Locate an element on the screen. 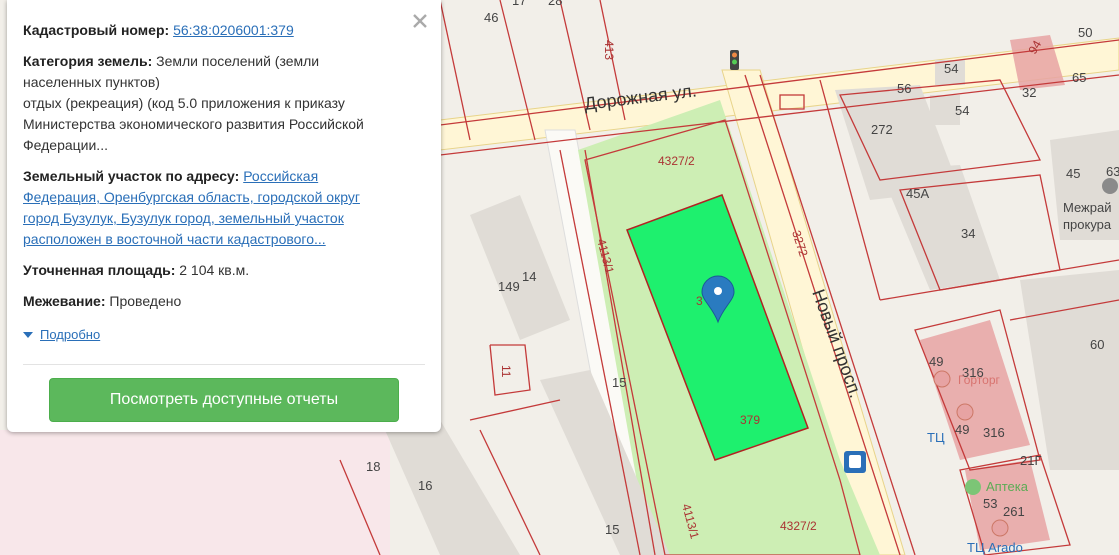 The height and width of the screenshot is (555, 1119). pharmacy-poi-icon is located at coordinates (973, 487).